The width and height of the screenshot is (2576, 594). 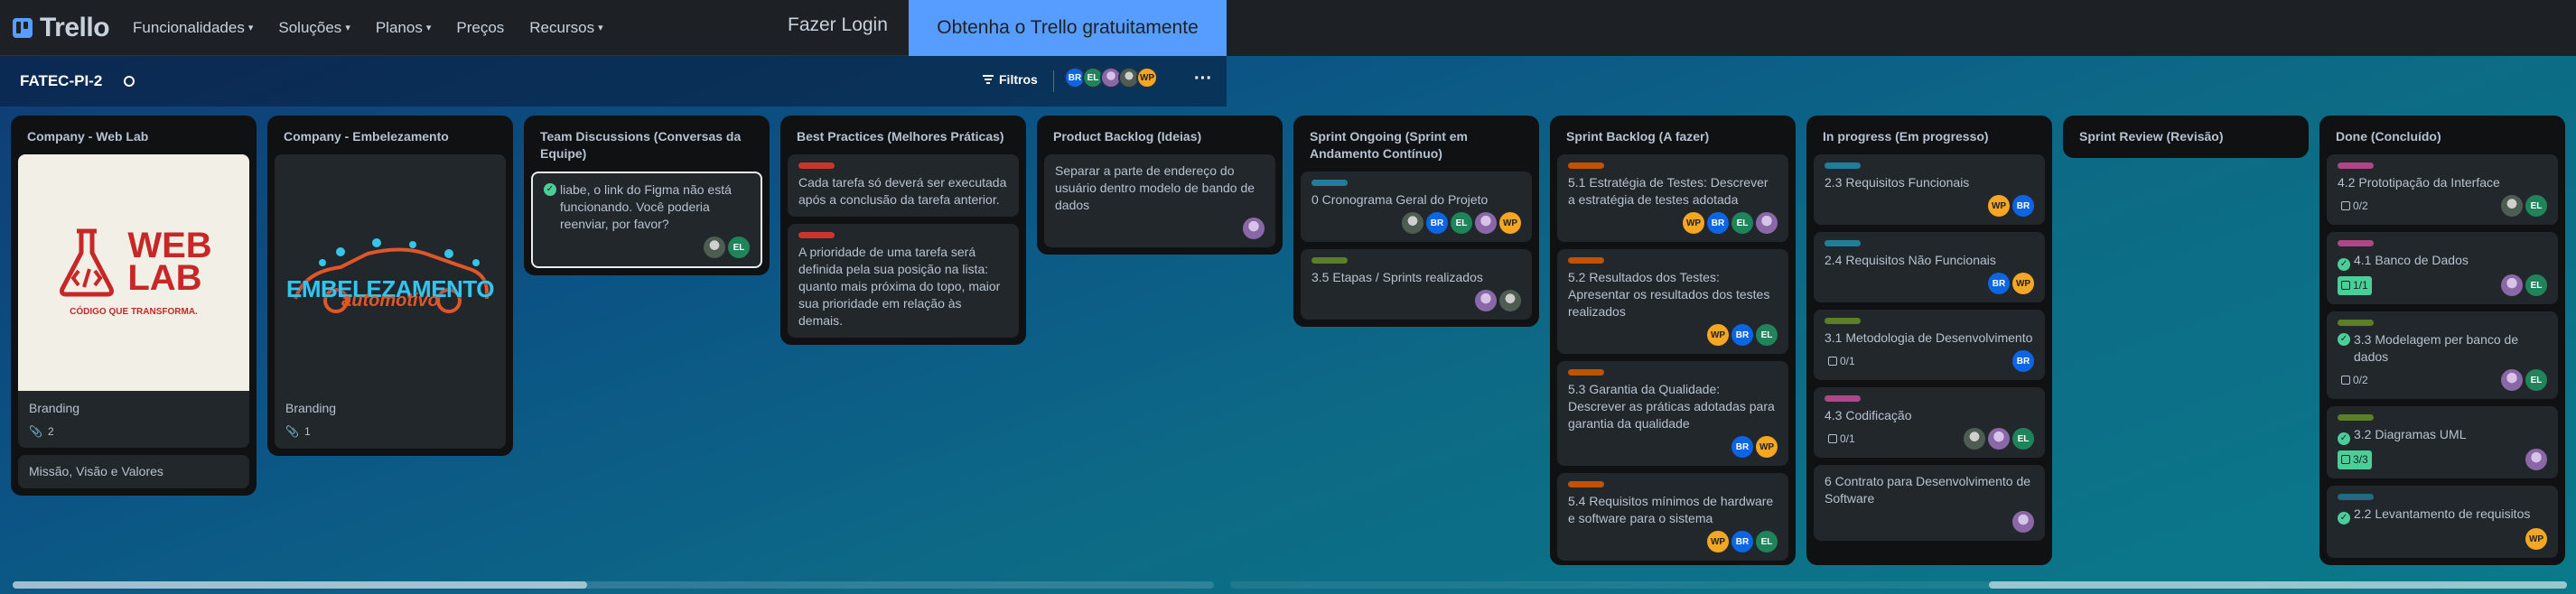 I want to click on menu-recursos: Recursos ▾, so click(x=565, y=28).